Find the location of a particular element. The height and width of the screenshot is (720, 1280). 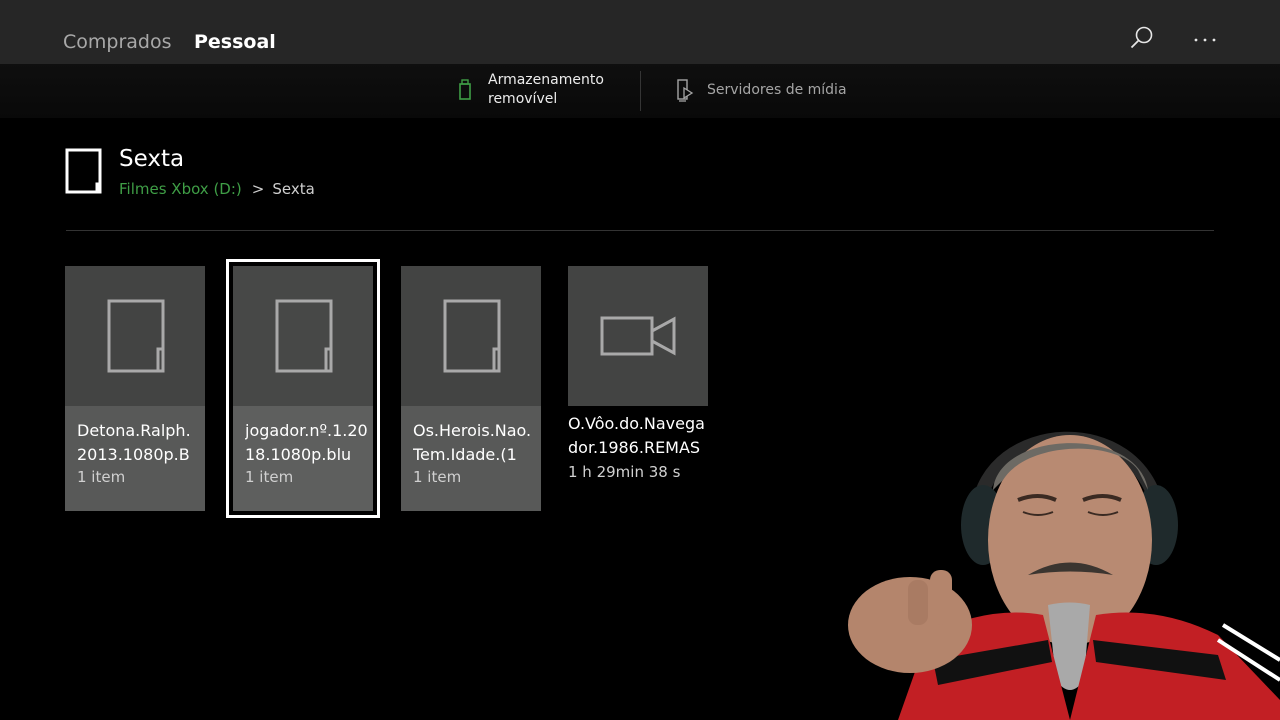

more-icon is located at coordinates (1205, 40).